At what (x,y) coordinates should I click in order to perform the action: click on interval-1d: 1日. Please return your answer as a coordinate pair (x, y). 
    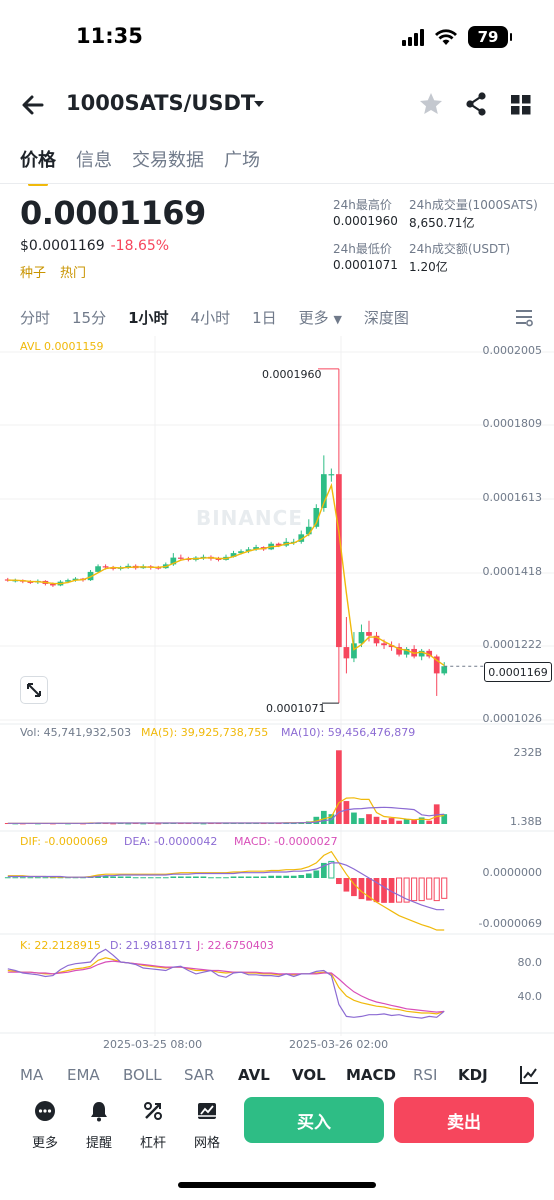
    Looking at the image, I should click on (264, 317).